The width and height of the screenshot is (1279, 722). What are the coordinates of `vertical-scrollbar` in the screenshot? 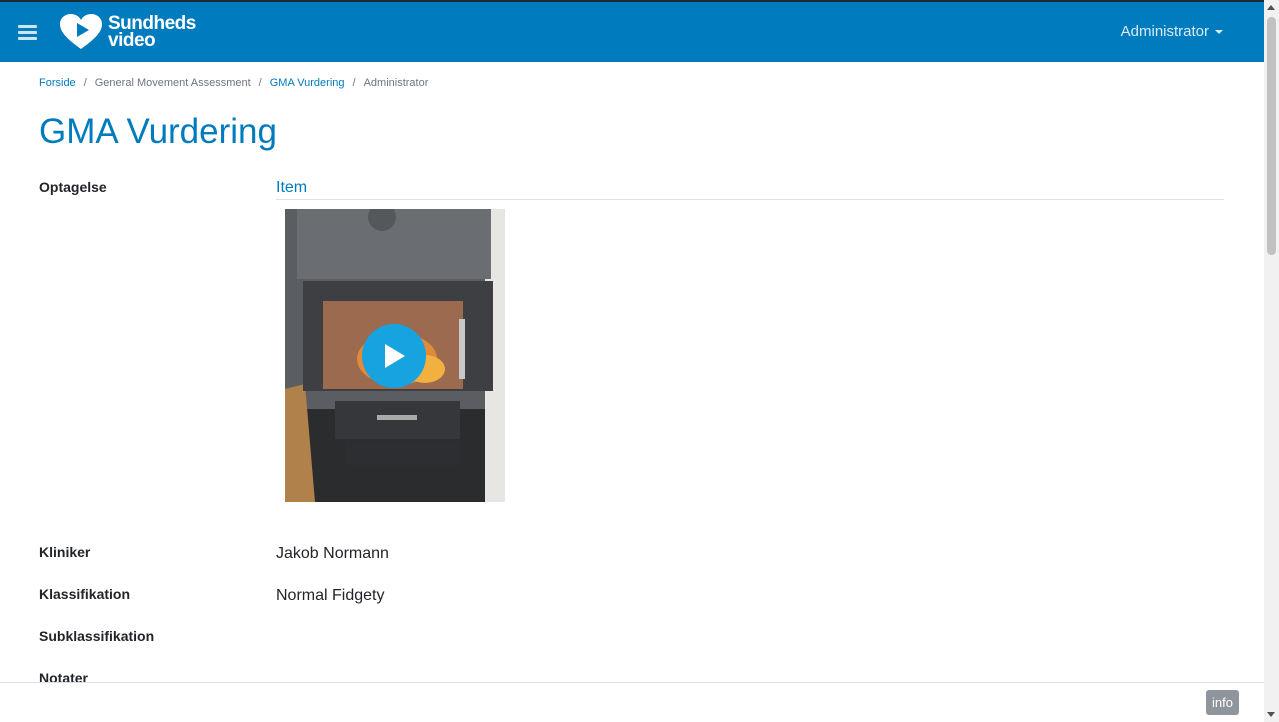 It's located at (1271, 361).